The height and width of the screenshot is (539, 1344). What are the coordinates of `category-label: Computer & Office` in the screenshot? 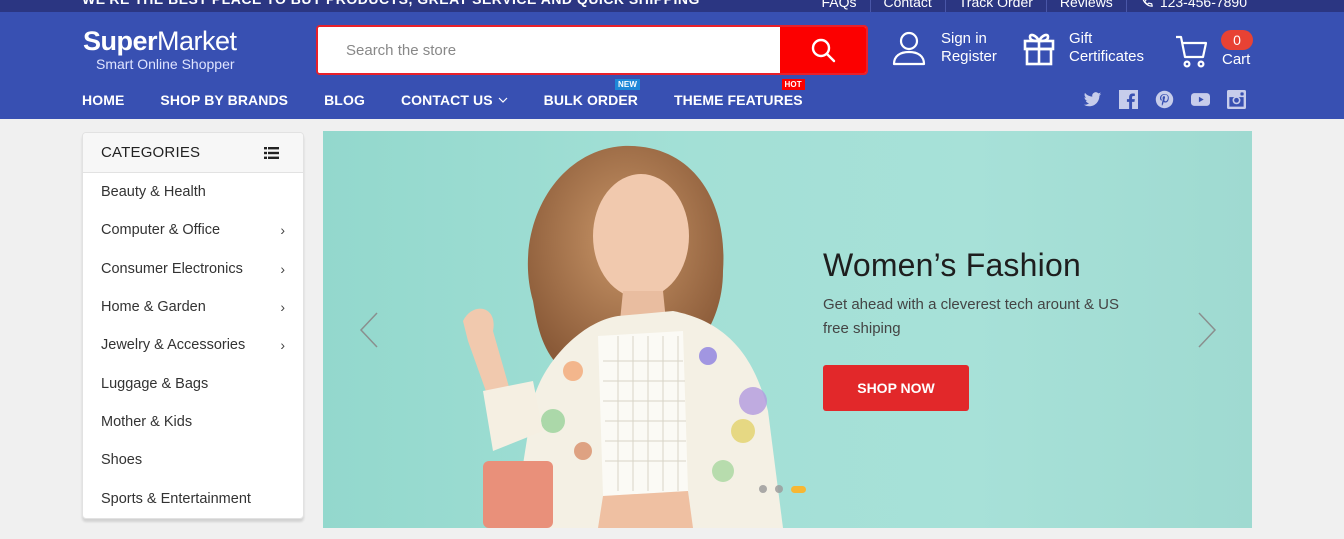 It's located at (161, 230).